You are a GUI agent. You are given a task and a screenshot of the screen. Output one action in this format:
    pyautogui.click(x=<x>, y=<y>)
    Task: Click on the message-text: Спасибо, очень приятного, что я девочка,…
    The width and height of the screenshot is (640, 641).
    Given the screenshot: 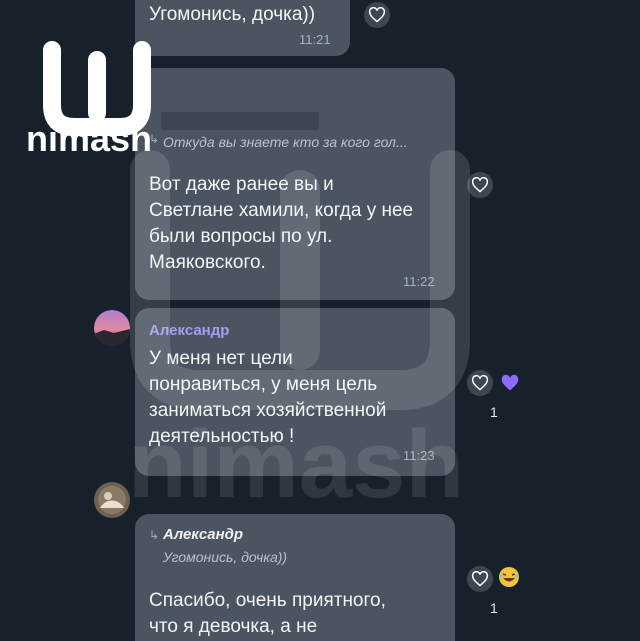 What is the action you would take?
    pyautogui.click(x=267, y=613)
    